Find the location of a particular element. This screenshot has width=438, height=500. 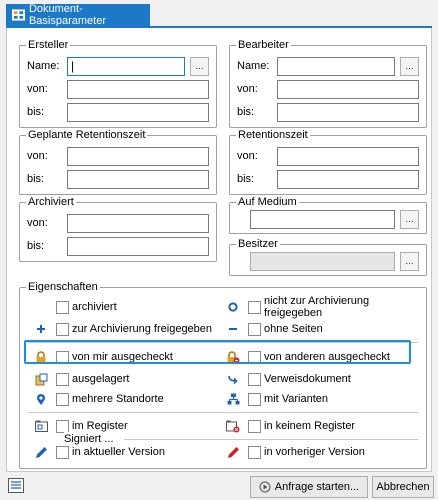

reference-arrow-icon is located at coordinates (233, 379).